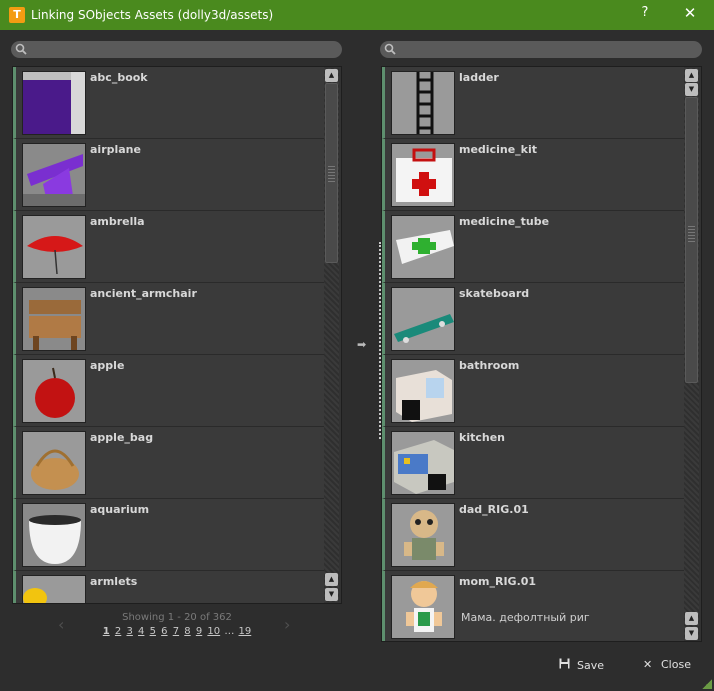 The height and width of the screenshot is (691, 714). What do you see at coordinates (17, 15) in the screenshot?
I see `app-icon: T` at bounding box center [17, 15].